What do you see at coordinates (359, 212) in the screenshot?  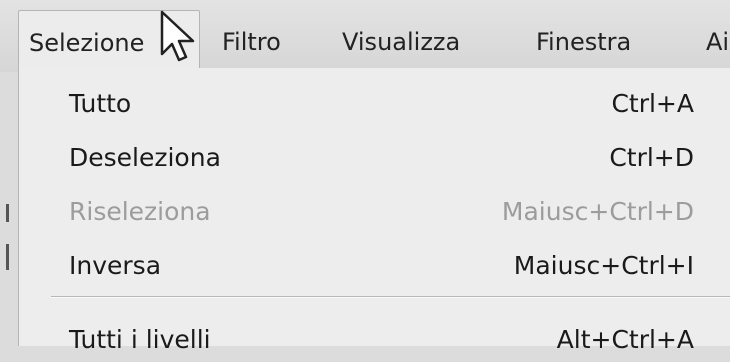 I see `menu-item-riseleziona: Riseleziona Maiusc+Ctrl+D` at bounding box center [359, 212].